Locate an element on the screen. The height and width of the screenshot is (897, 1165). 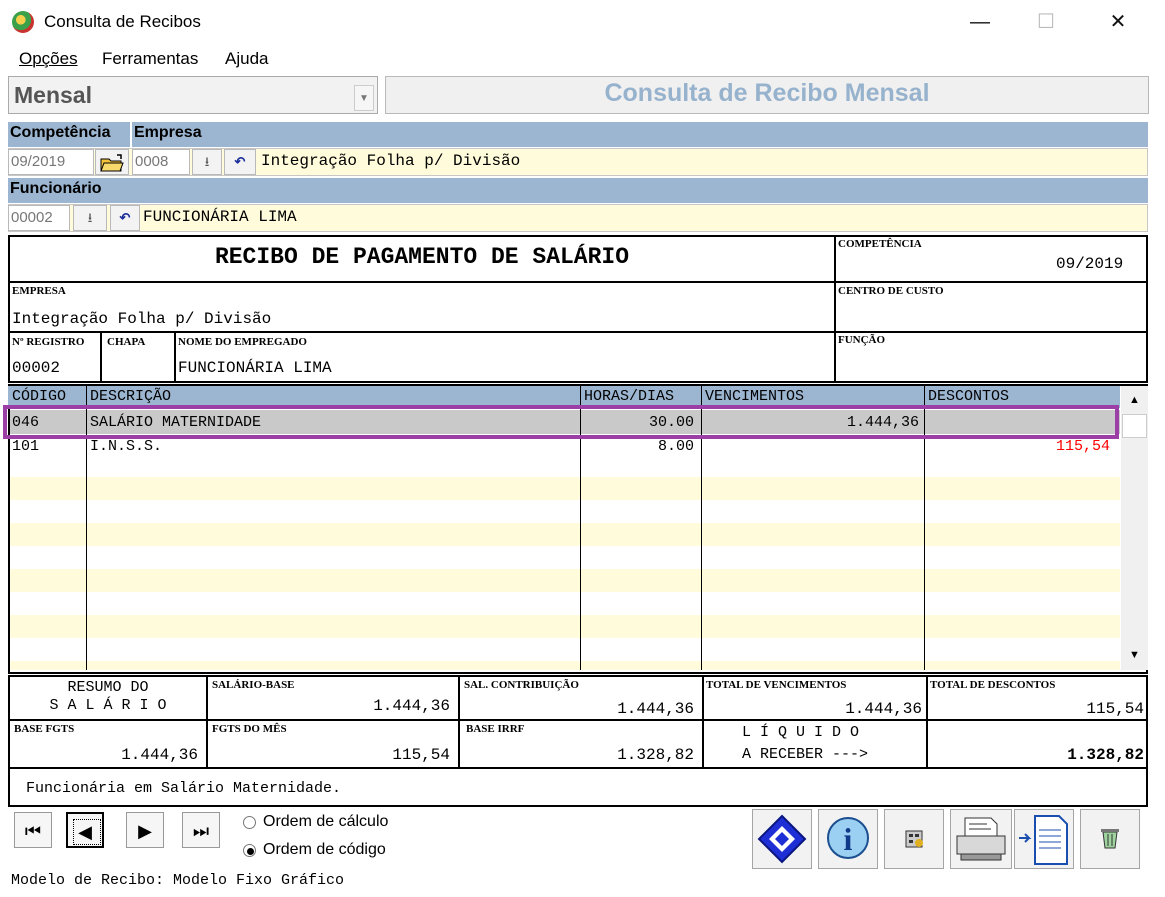
registro-value: 00002 is located at coordinates (36, 368).